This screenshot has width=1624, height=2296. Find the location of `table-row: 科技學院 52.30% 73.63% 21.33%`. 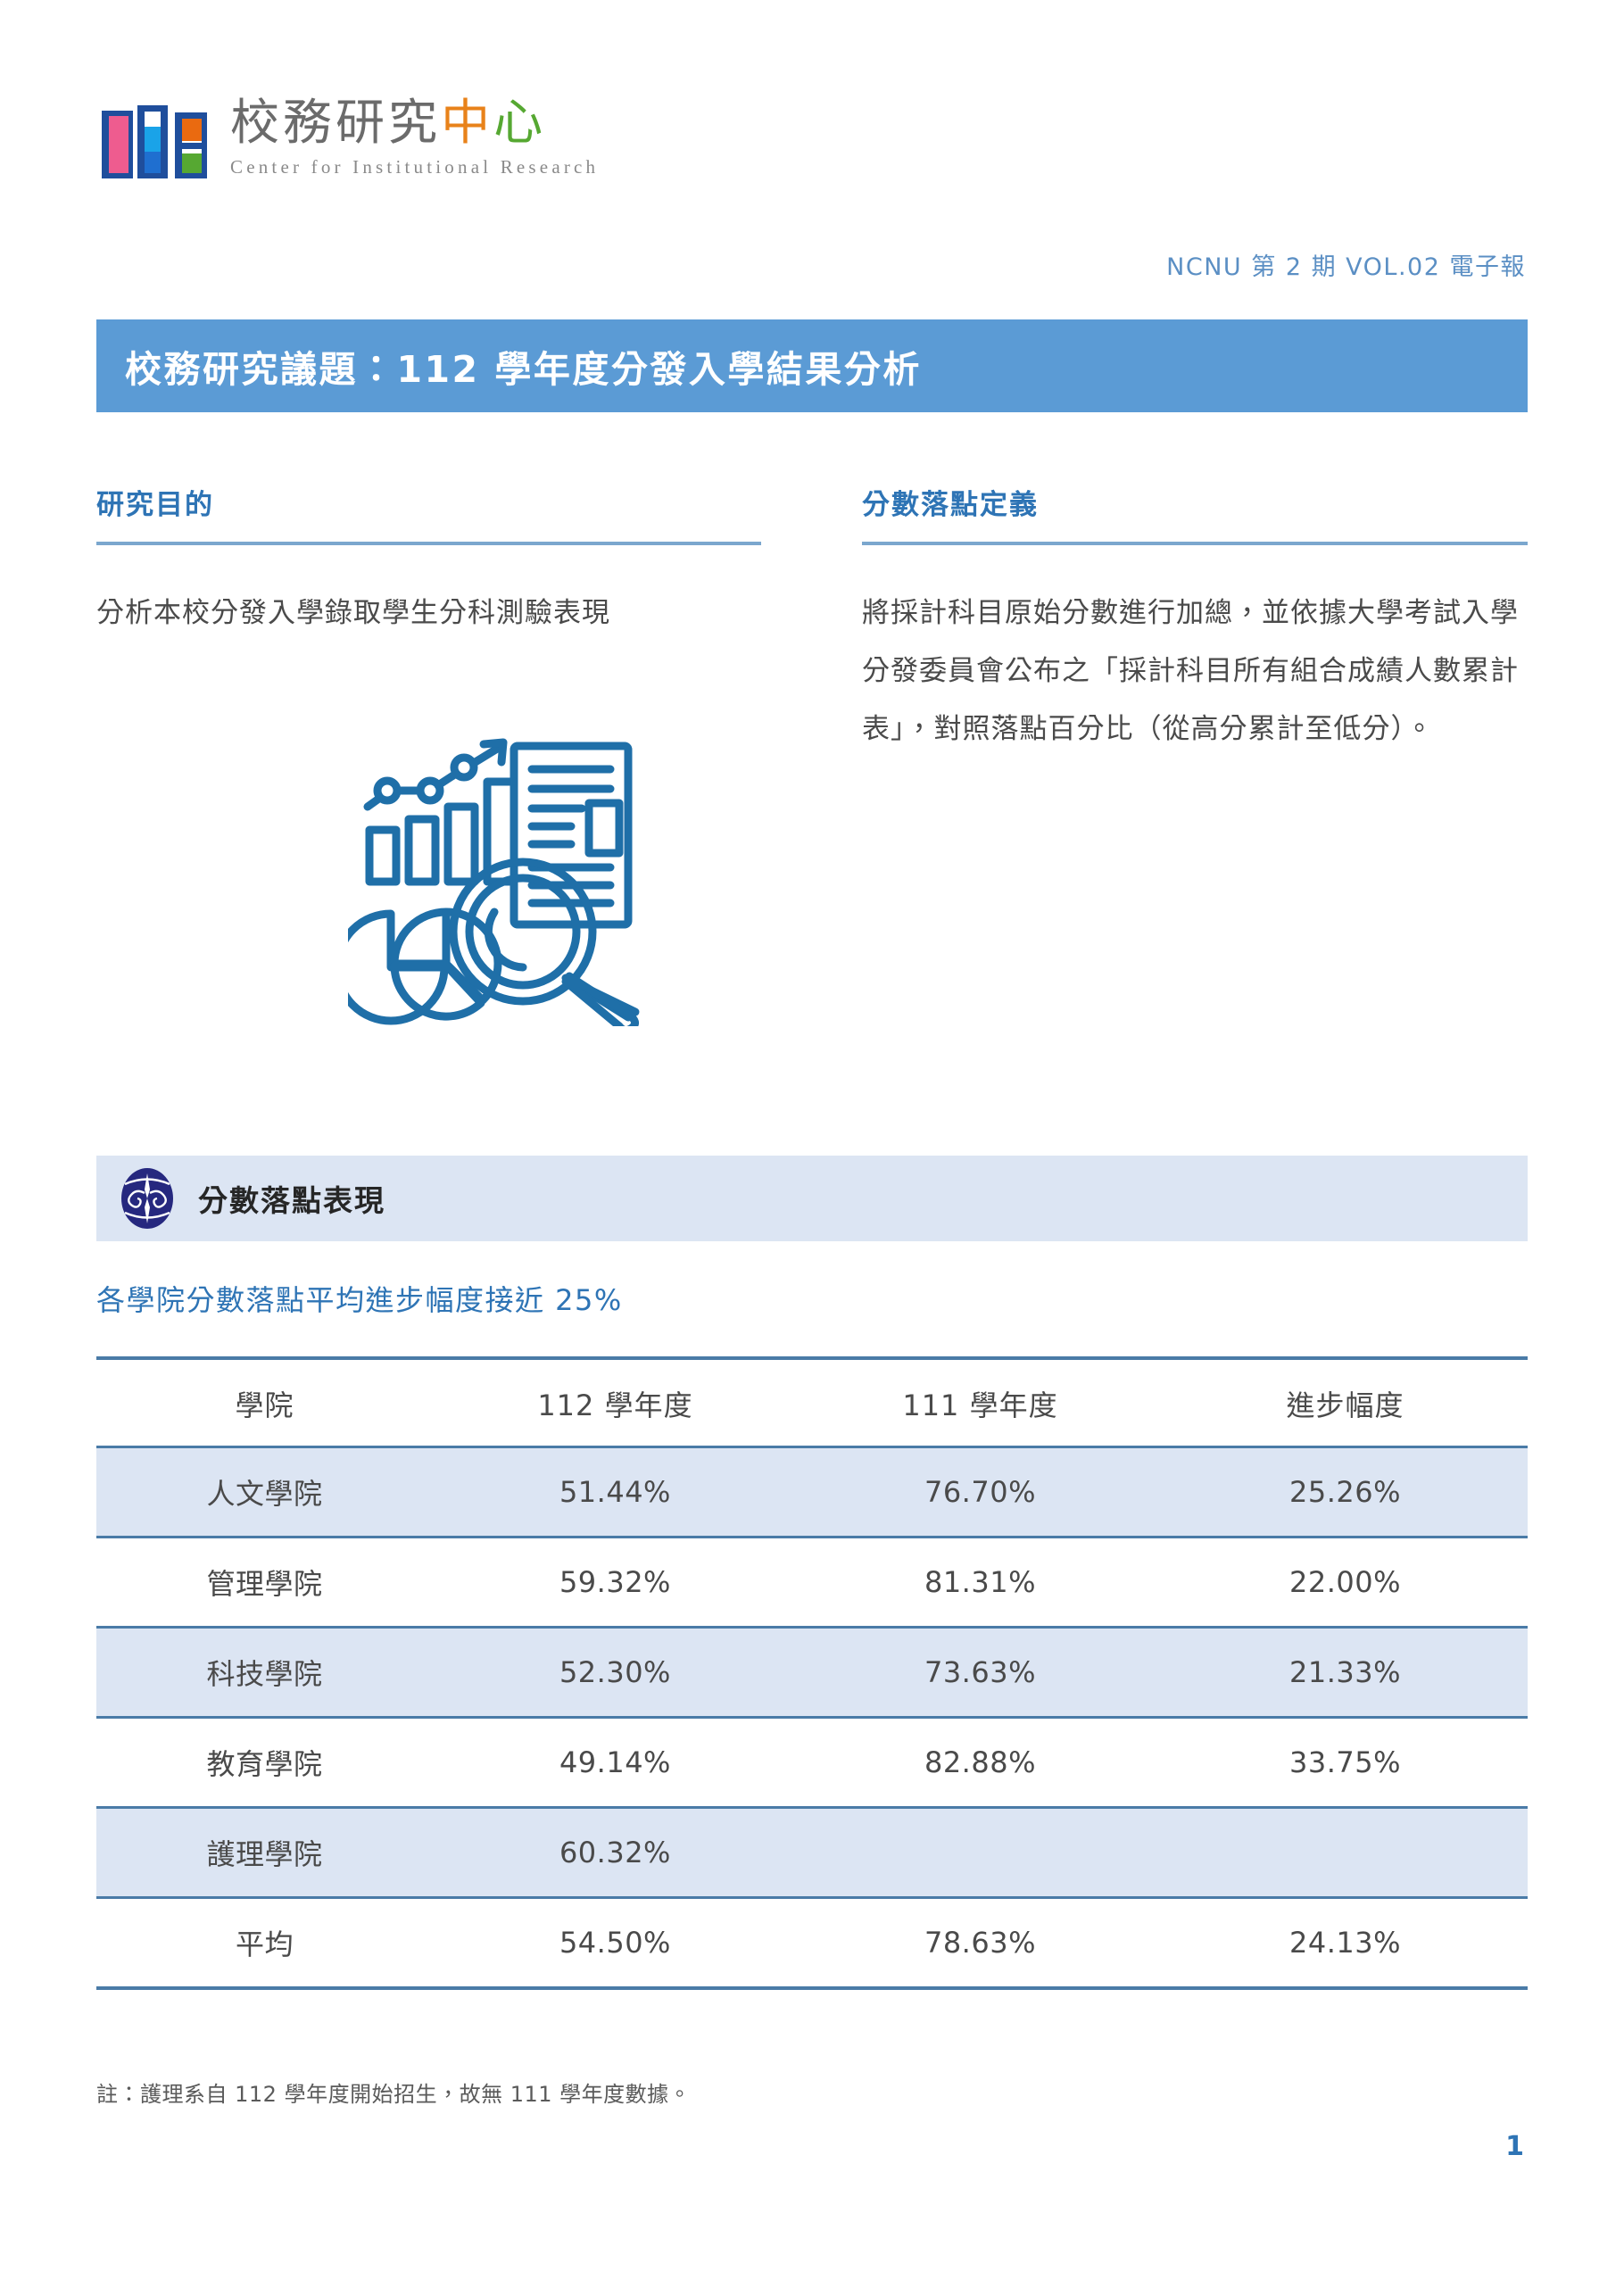

table-row: 科技學院 52.30% 73.63% 21.33% is located at coordinates (812, 1672).